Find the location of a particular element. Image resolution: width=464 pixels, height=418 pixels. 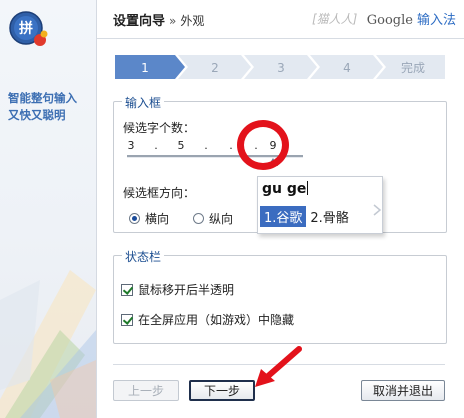

text-cursor-icon is located at coordinates (308, 188).